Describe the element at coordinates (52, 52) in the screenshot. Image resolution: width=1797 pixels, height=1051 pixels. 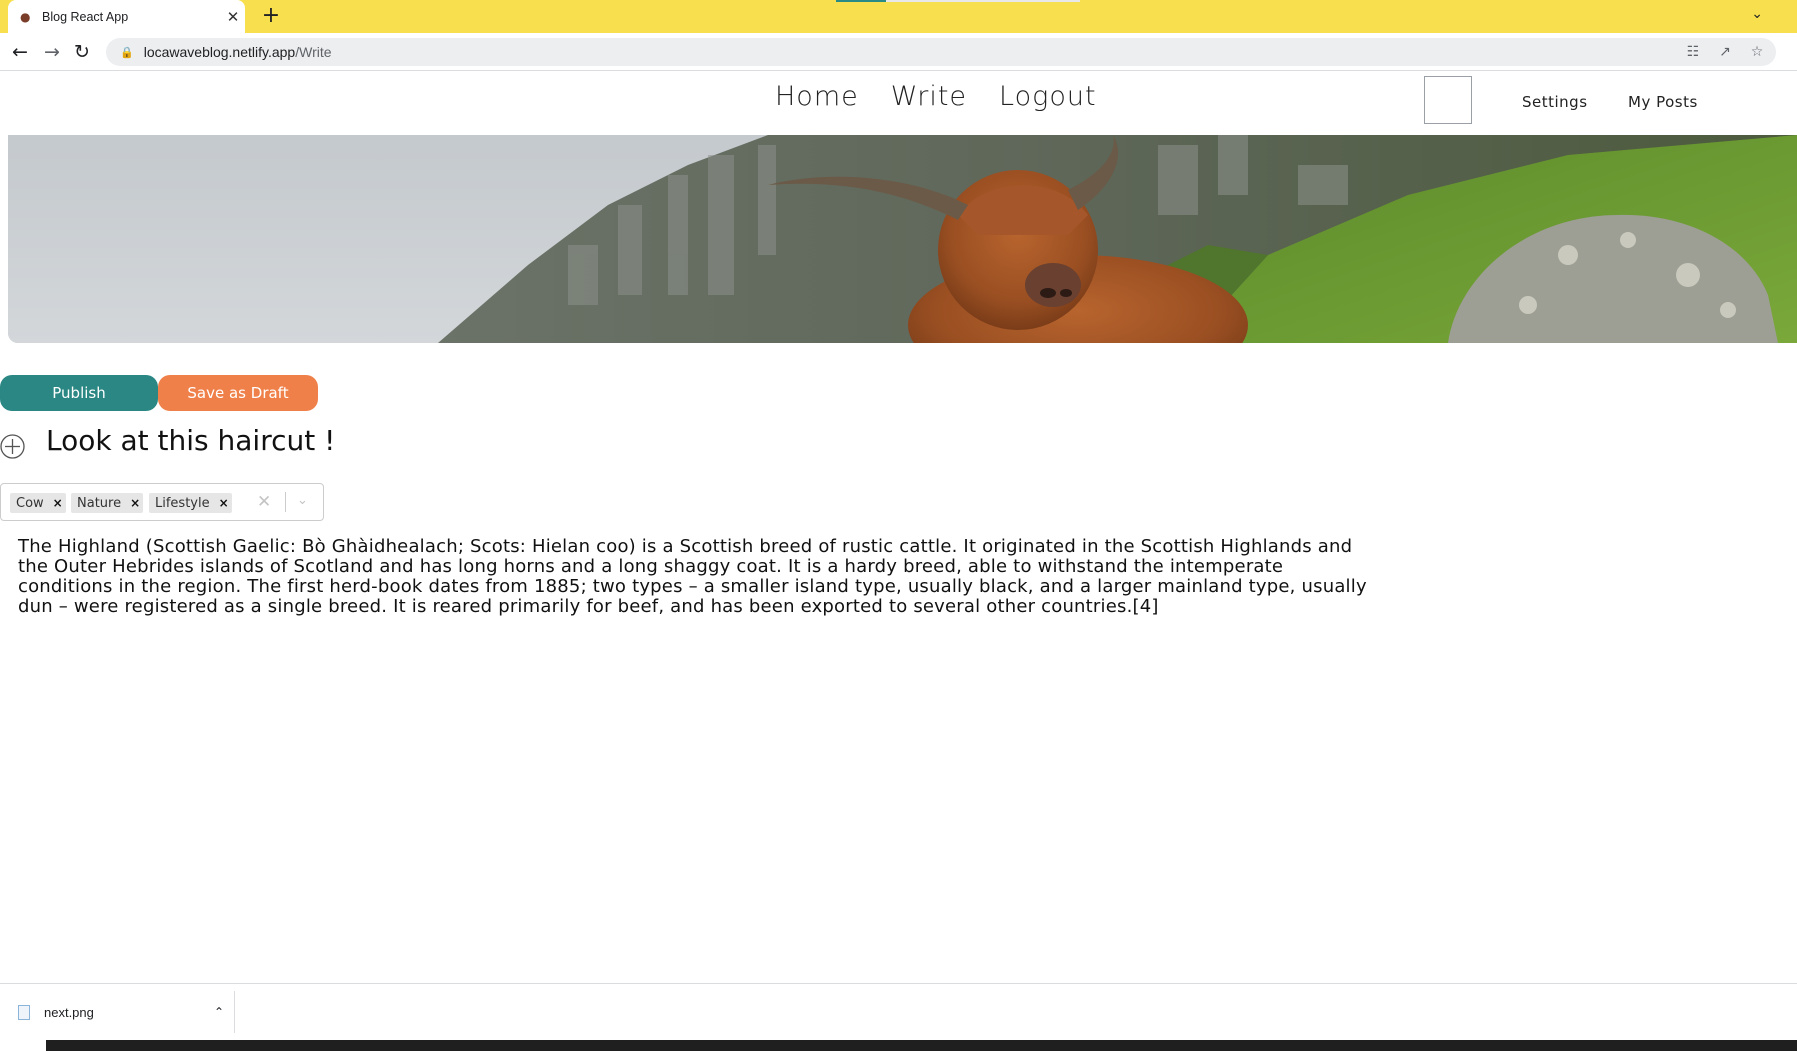
I see `forward-arrow-icon: →` at that location.